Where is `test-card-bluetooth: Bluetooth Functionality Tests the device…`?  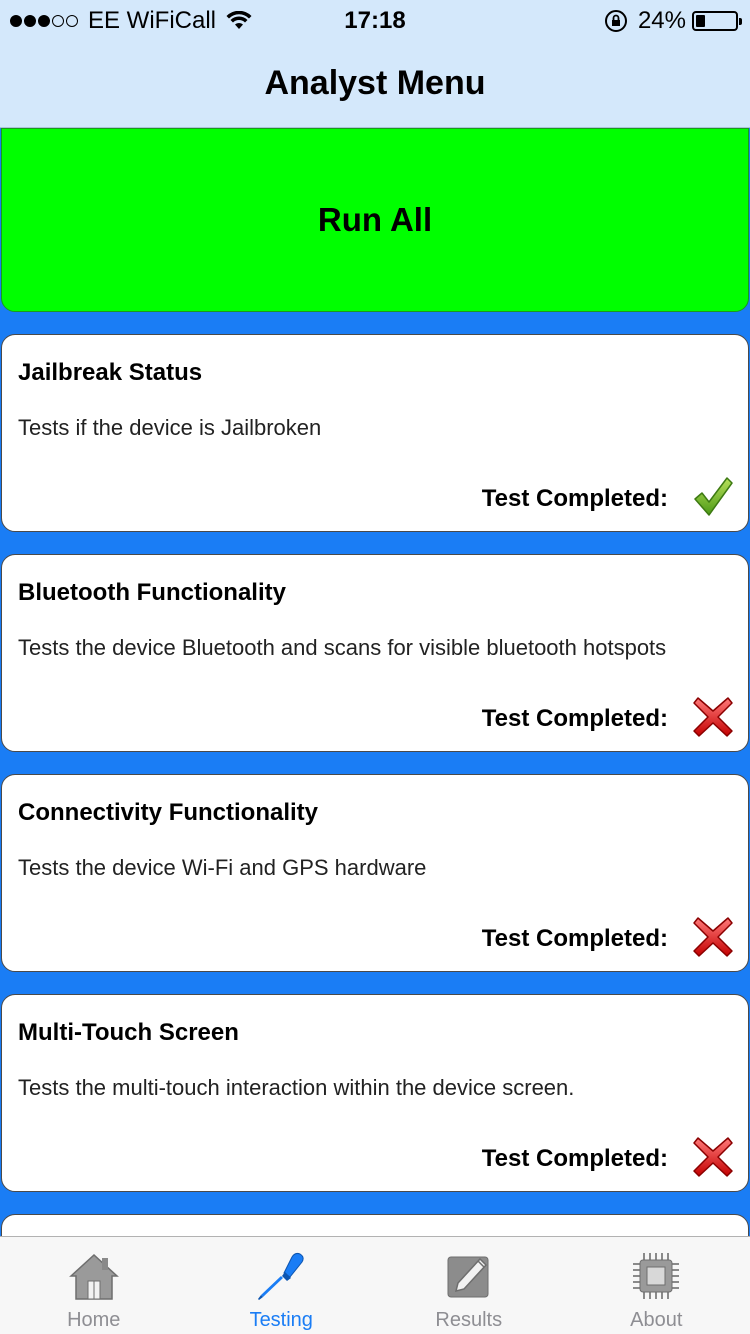 test-card-bluetooth: Bluetooth Functionality Tests the device… is located at coordinates (375, 653).